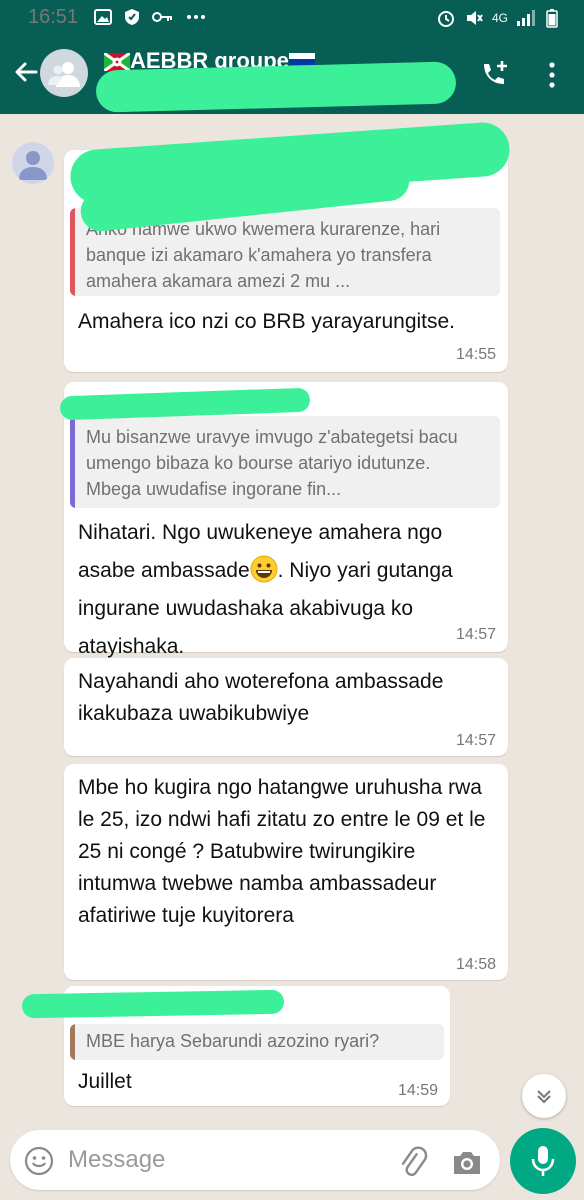  What do you see at coordinates (264, 569) in the screenshot?
I see `grinning-emoji-icon` at bounding box center [264, 569].